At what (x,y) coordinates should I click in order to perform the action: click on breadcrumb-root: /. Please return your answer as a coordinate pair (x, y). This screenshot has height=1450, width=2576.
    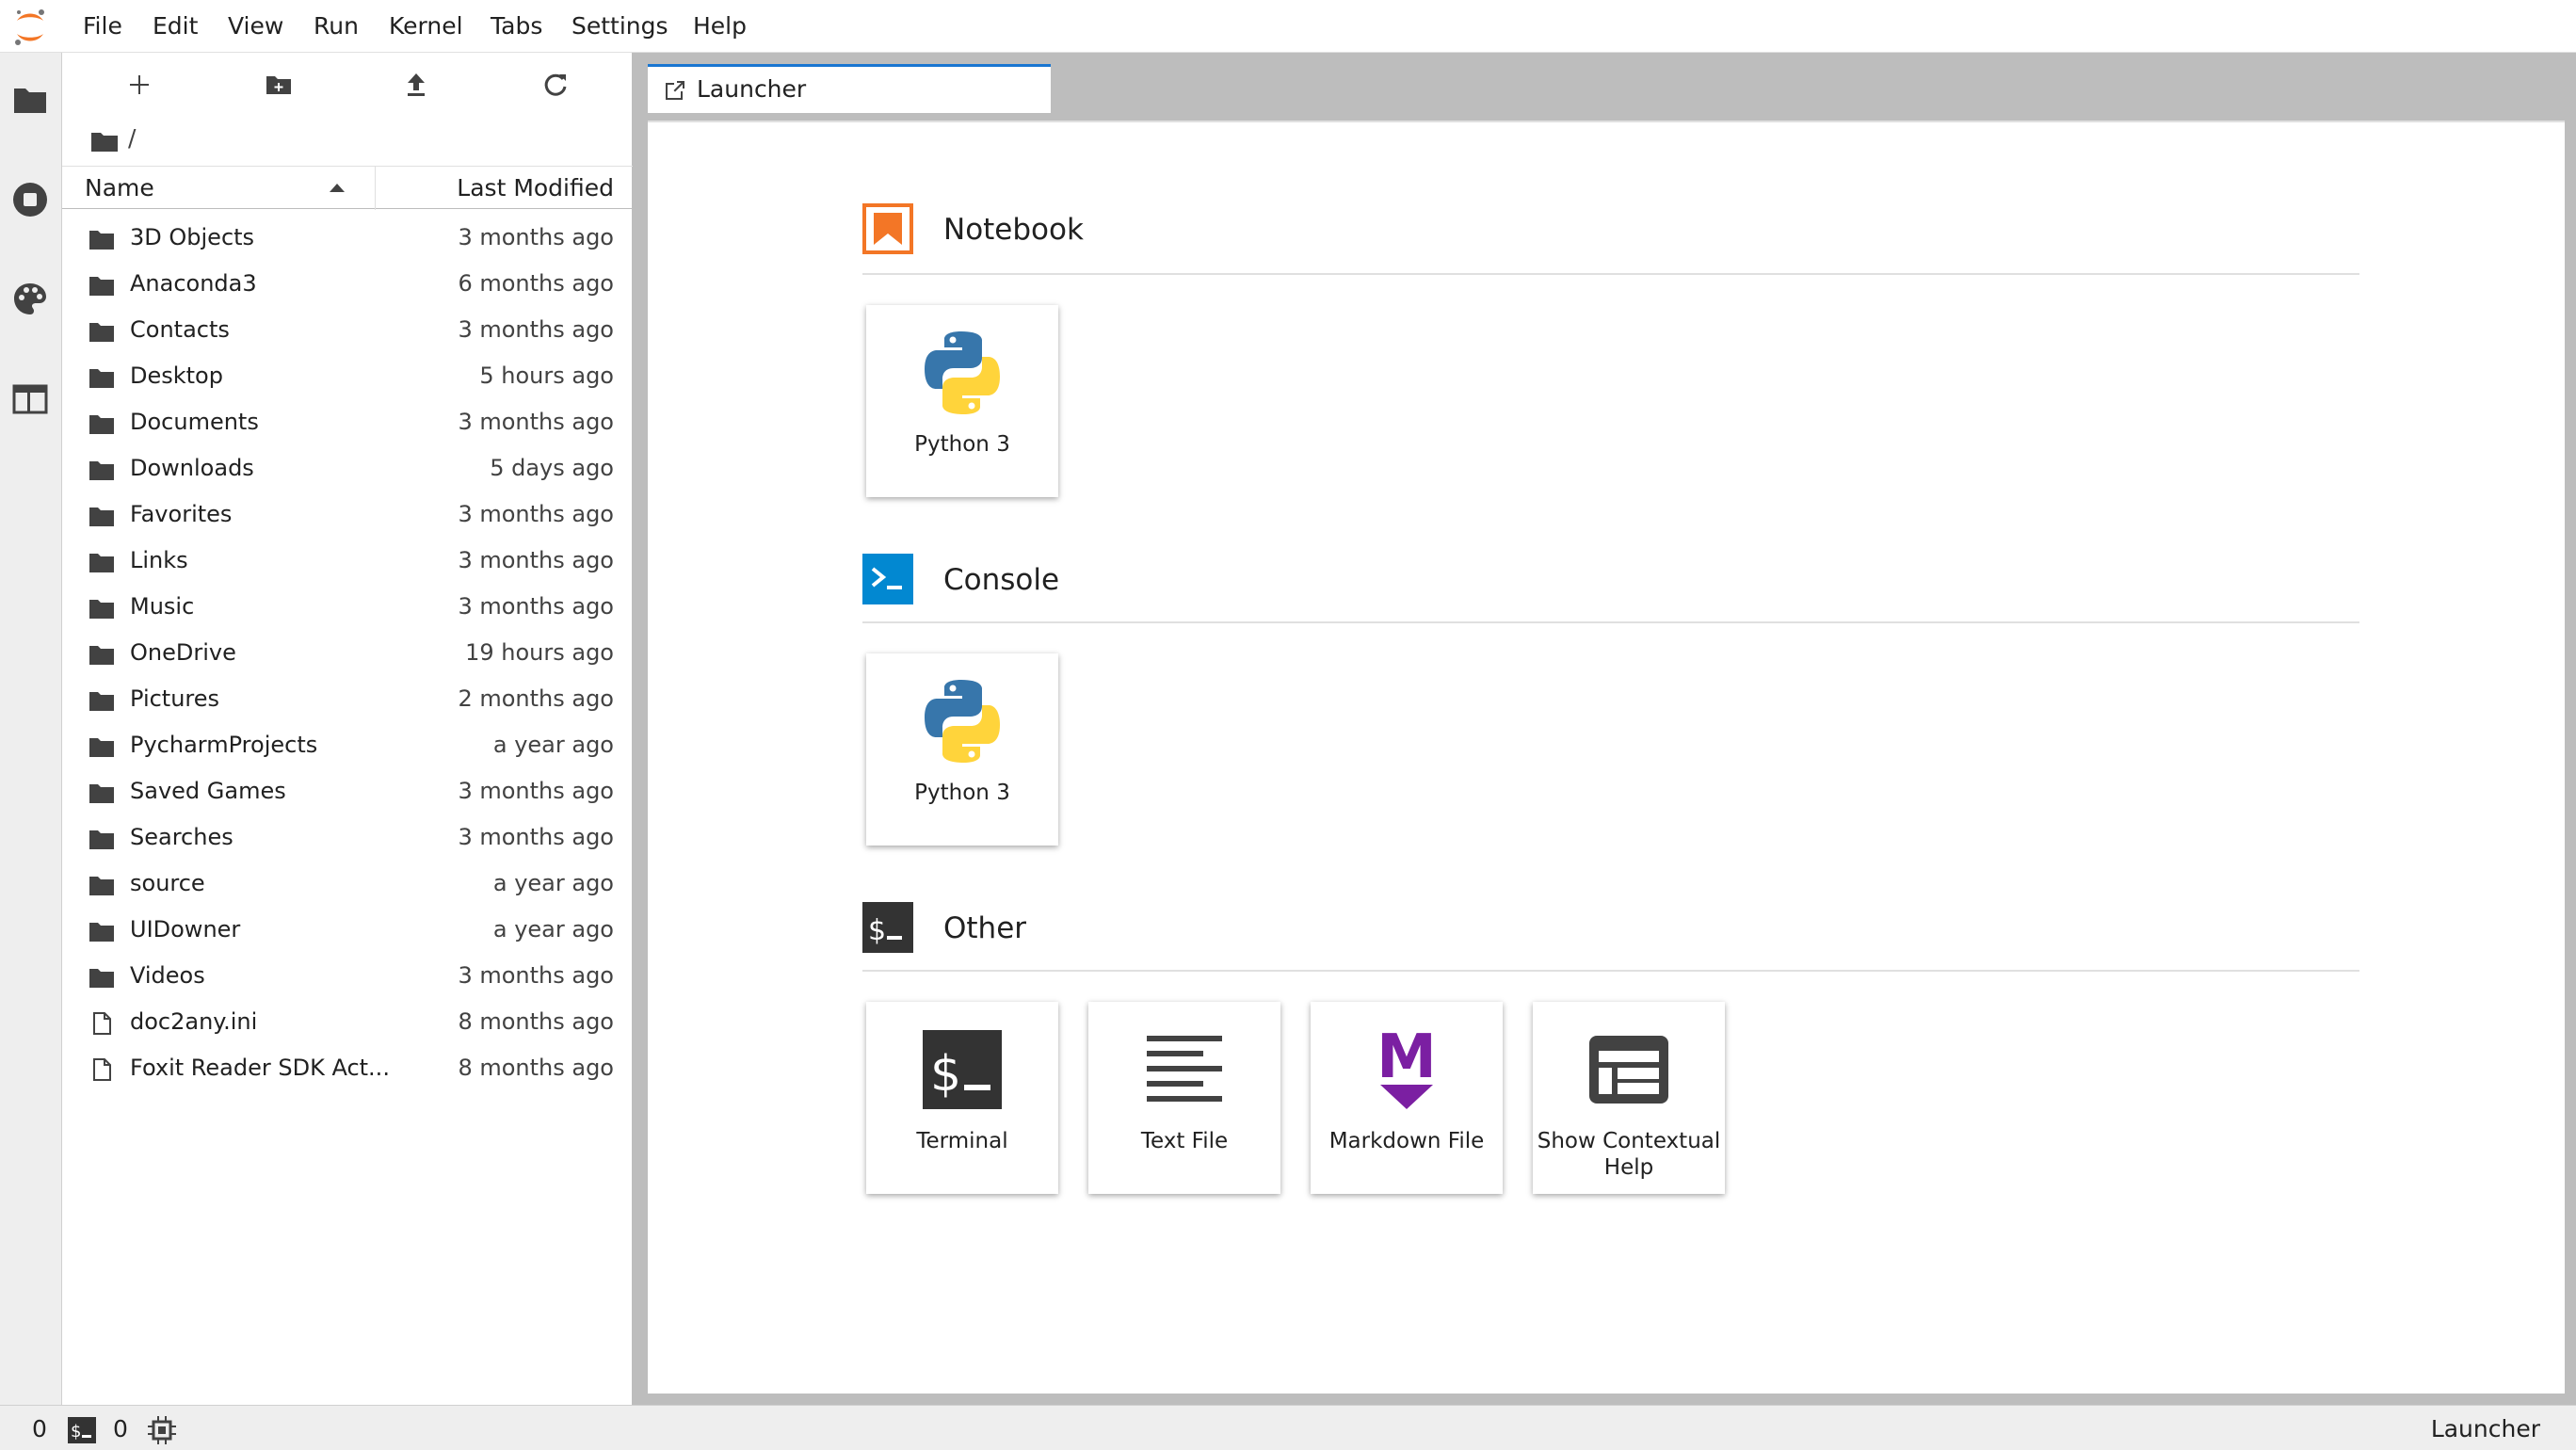
    Looking at the image, I should click on (132, 138).